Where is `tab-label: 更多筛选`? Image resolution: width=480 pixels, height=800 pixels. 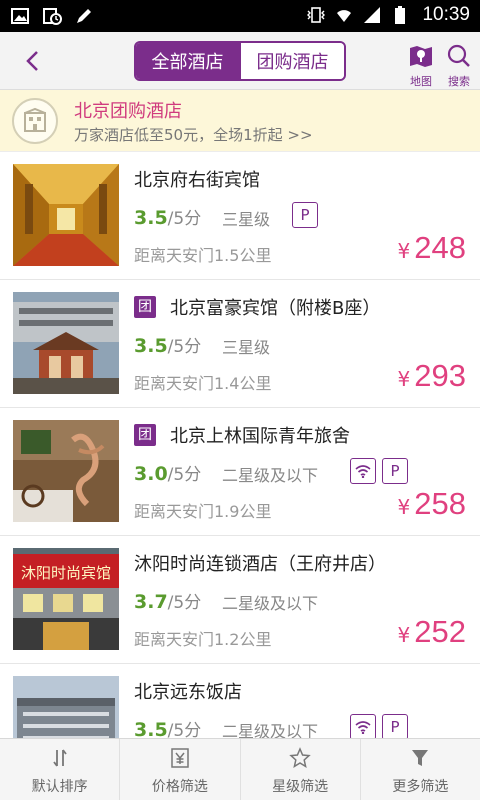 tab-label: 更多筛选 is located at coordinates (420, 787).